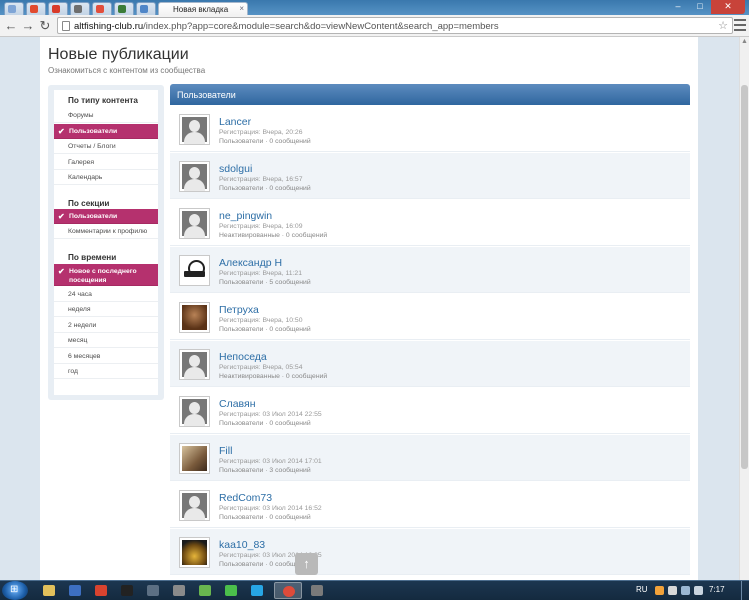 The height and width of the screenshot is (600, 749). I want to click on taskbar-app-terminal, so click(127, 590).